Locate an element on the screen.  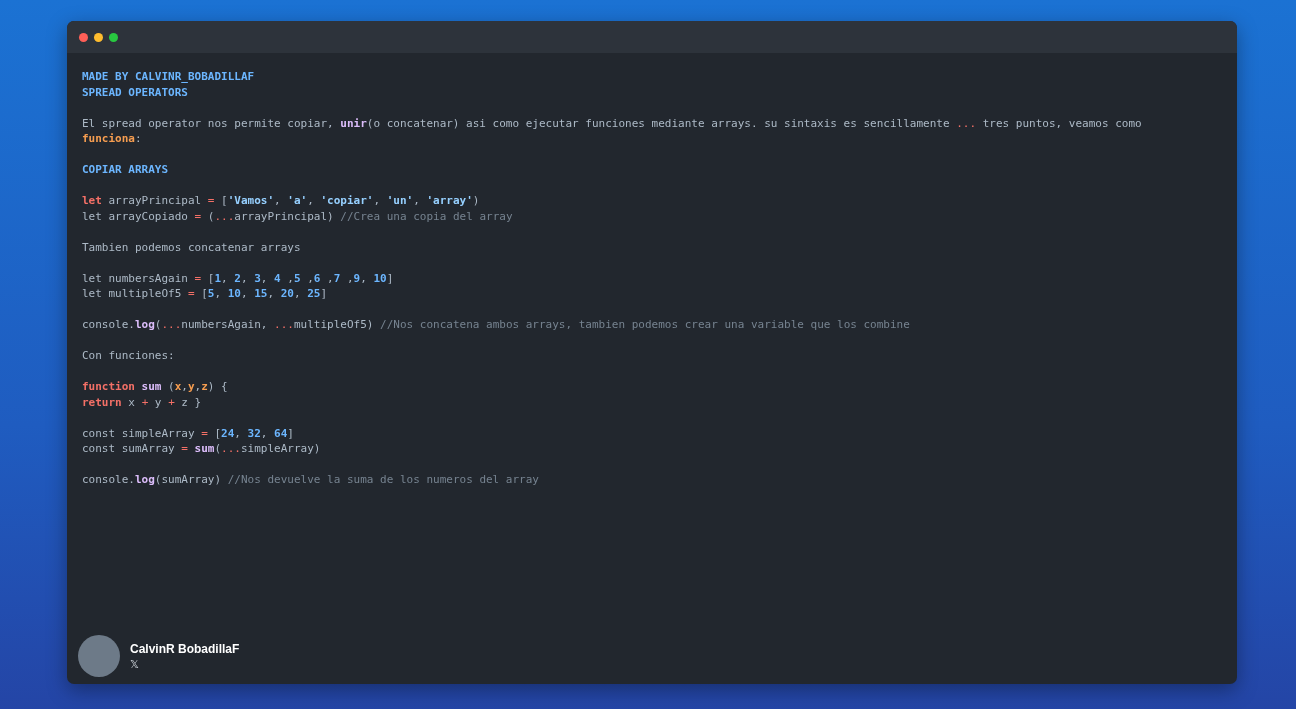
code-line: COPIAR ARRAYS is located at coordinates (126, 170).